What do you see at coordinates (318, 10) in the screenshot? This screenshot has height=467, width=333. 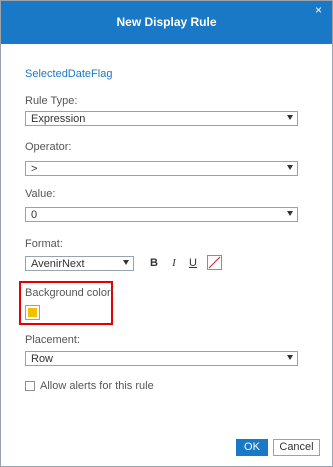 I see `close-icon: ×` at bounding box center [318, 10].